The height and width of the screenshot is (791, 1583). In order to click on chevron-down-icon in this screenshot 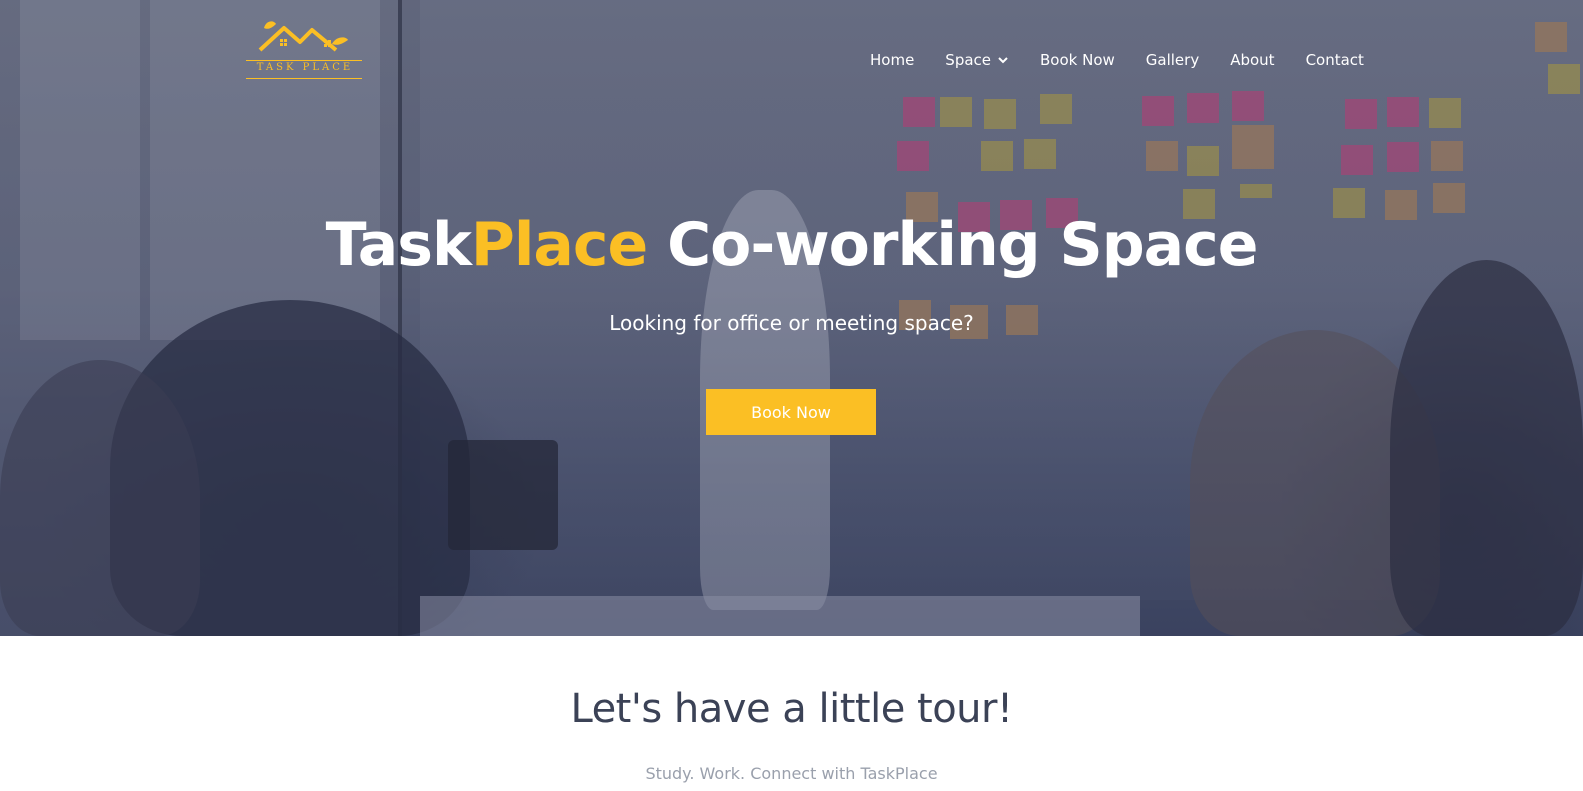, I will do `click(1003, 60)`.